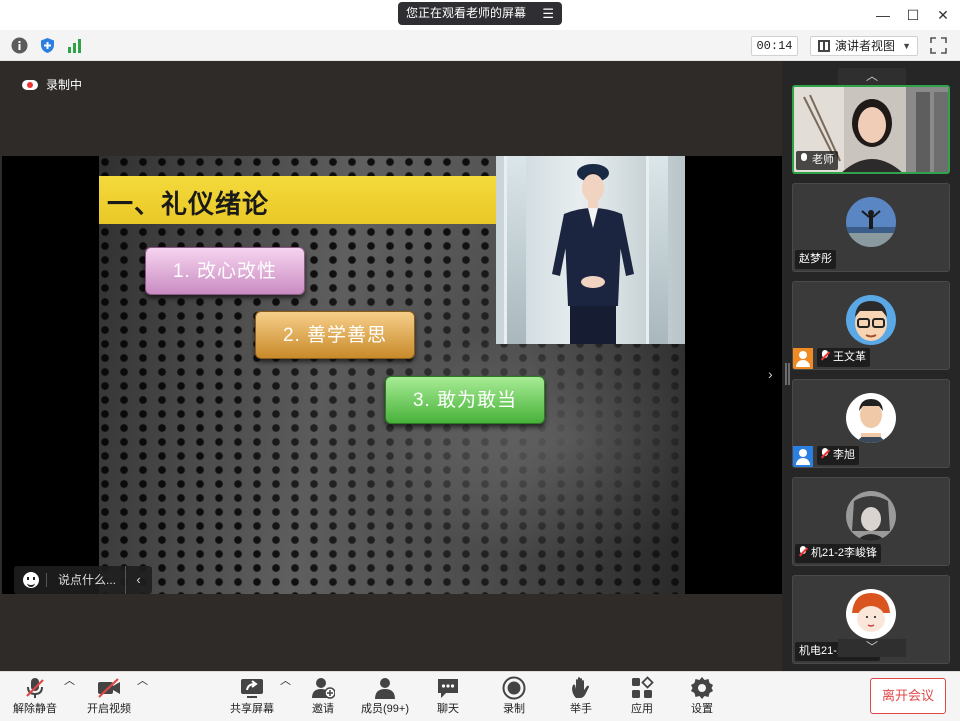 This screenshot has width=960, height=721. Describe the element at coordinates (35, 709) in the screenshot. I see `unmute-label: 解除静音` at that location.